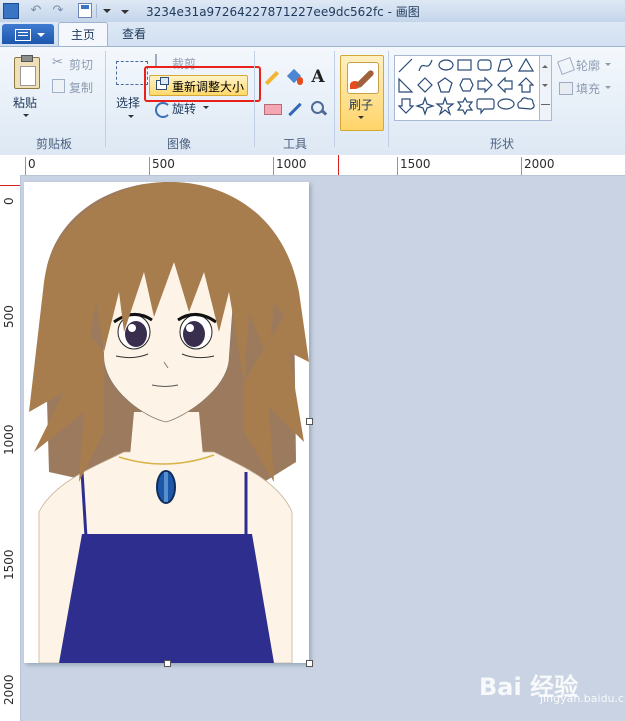 The width and height of the screenshot is (625, 721). Describe the element at coordinates (11, 11) in the screenshot. I see `paint-app-icon` at that location.